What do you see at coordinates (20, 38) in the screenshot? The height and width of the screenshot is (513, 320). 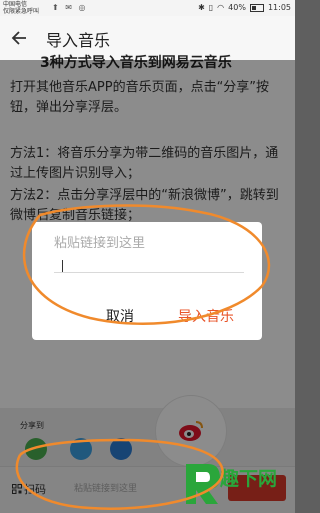 I see `back-arrow-icon` at bounding box center [20, 38].